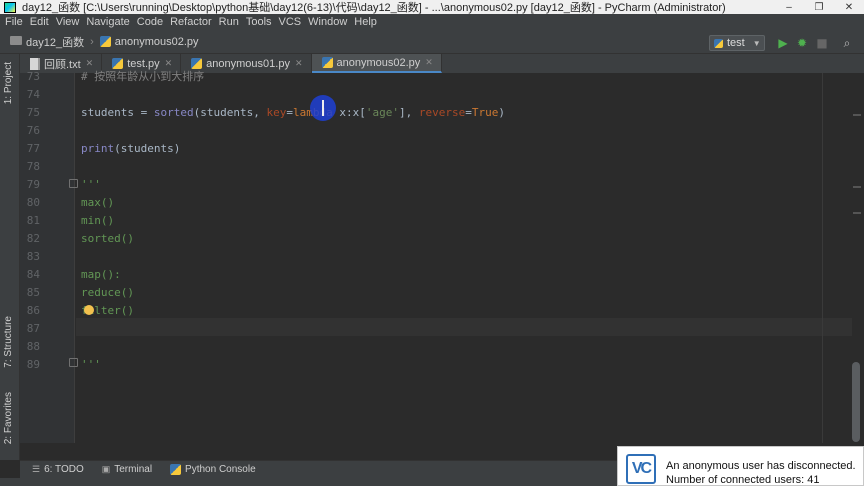 The width and height of the screenshot is (864, 486). I want to click on notification-message: An anonymous user has disconnected., so click(761, 466).